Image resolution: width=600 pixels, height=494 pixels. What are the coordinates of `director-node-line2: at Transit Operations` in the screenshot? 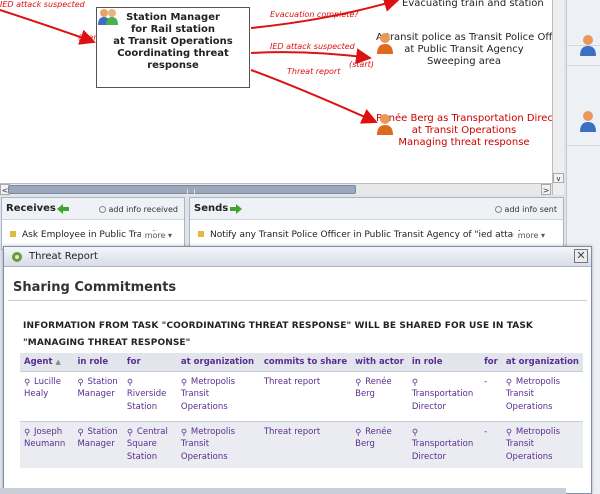 It's located at (464, 130).